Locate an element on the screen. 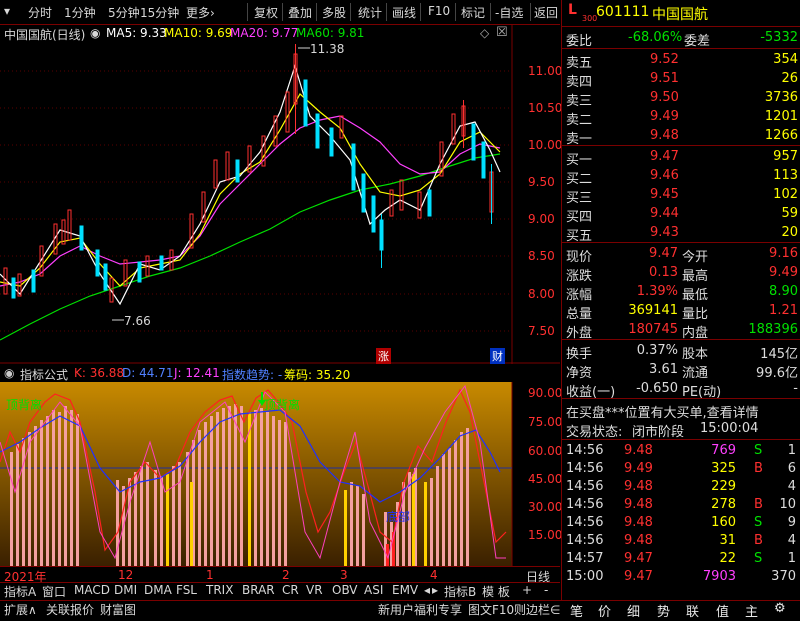  zhang-badge: 涨 is located at coordinates (383, 356).